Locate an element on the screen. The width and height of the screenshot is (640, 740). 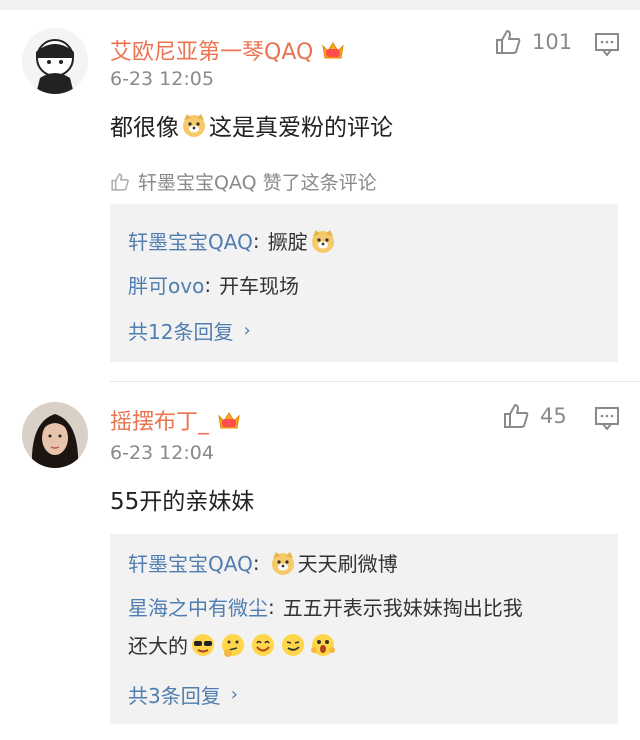
like-button: 45 is located at coordinates (534, 416).